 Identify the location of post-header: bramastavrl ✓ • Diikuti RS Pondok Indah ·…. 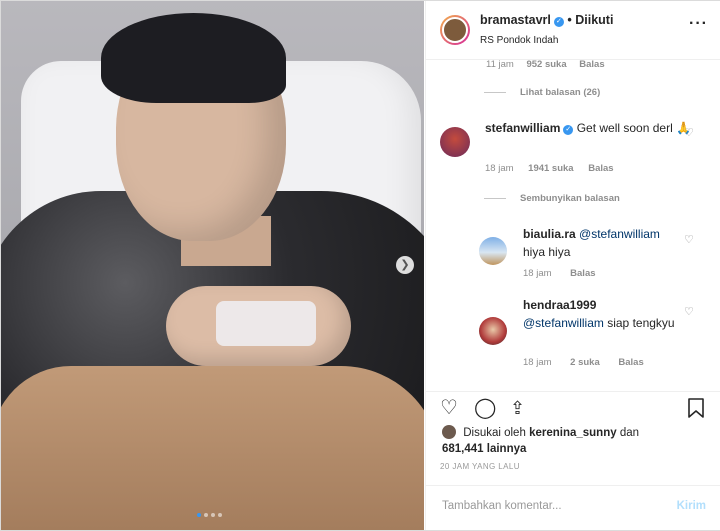
(573, 30).